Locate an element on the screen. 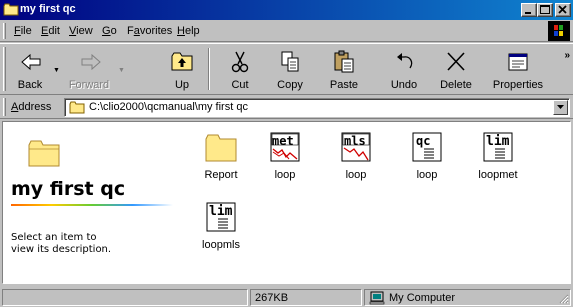 Image resolution: width=573 pixels, height=307 pixels. file-label: loopmls is located at coordinates (221, 245).